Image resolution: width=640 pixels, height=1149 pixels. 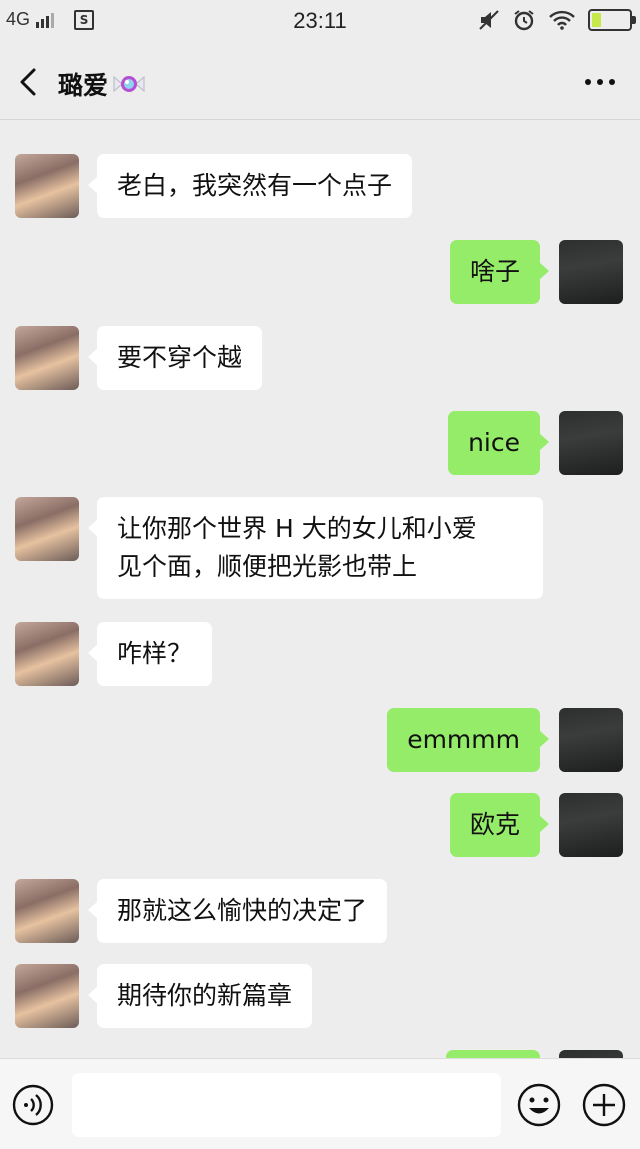 What do you see at coordinates (596, 20) in the screenshot?
I see `battery-level-fill` at bounding box center [596, 20].